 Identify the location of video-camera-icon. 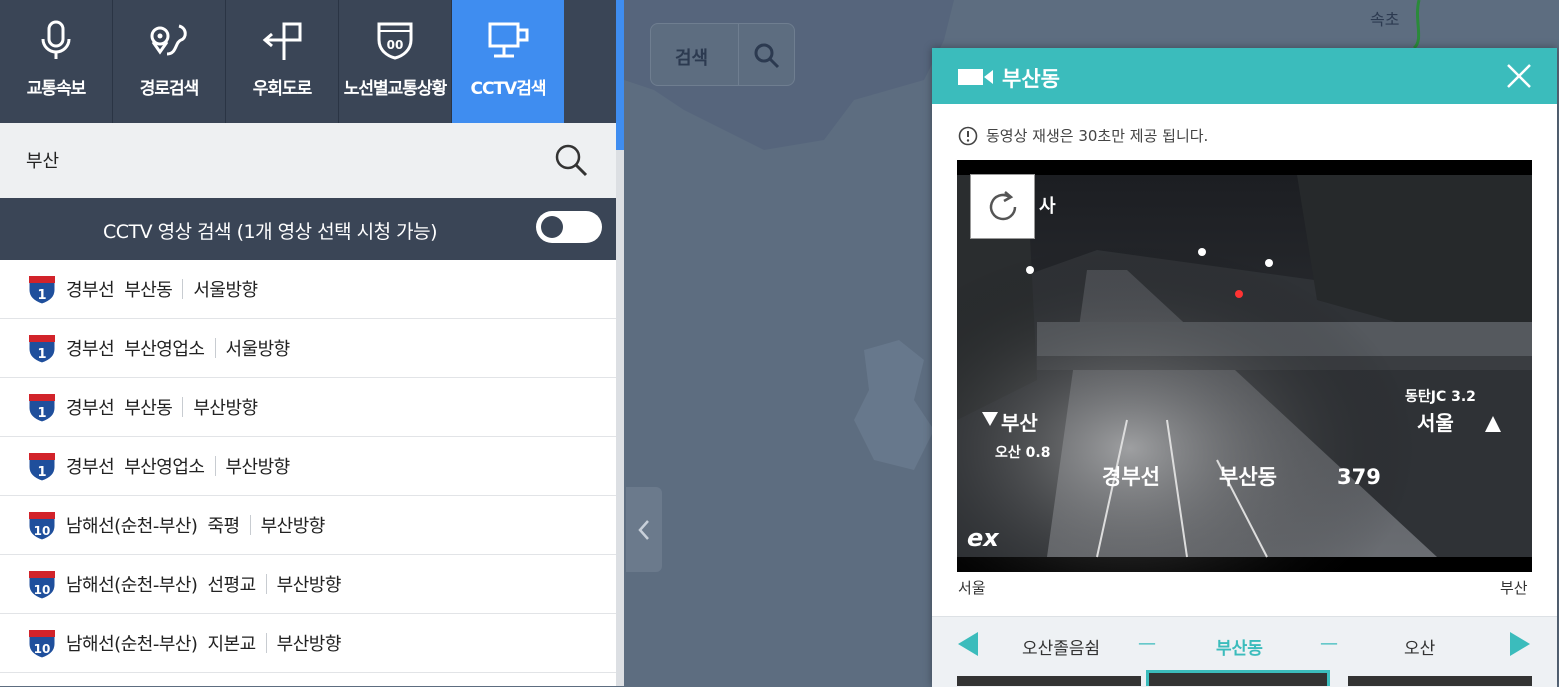
(975, 77).